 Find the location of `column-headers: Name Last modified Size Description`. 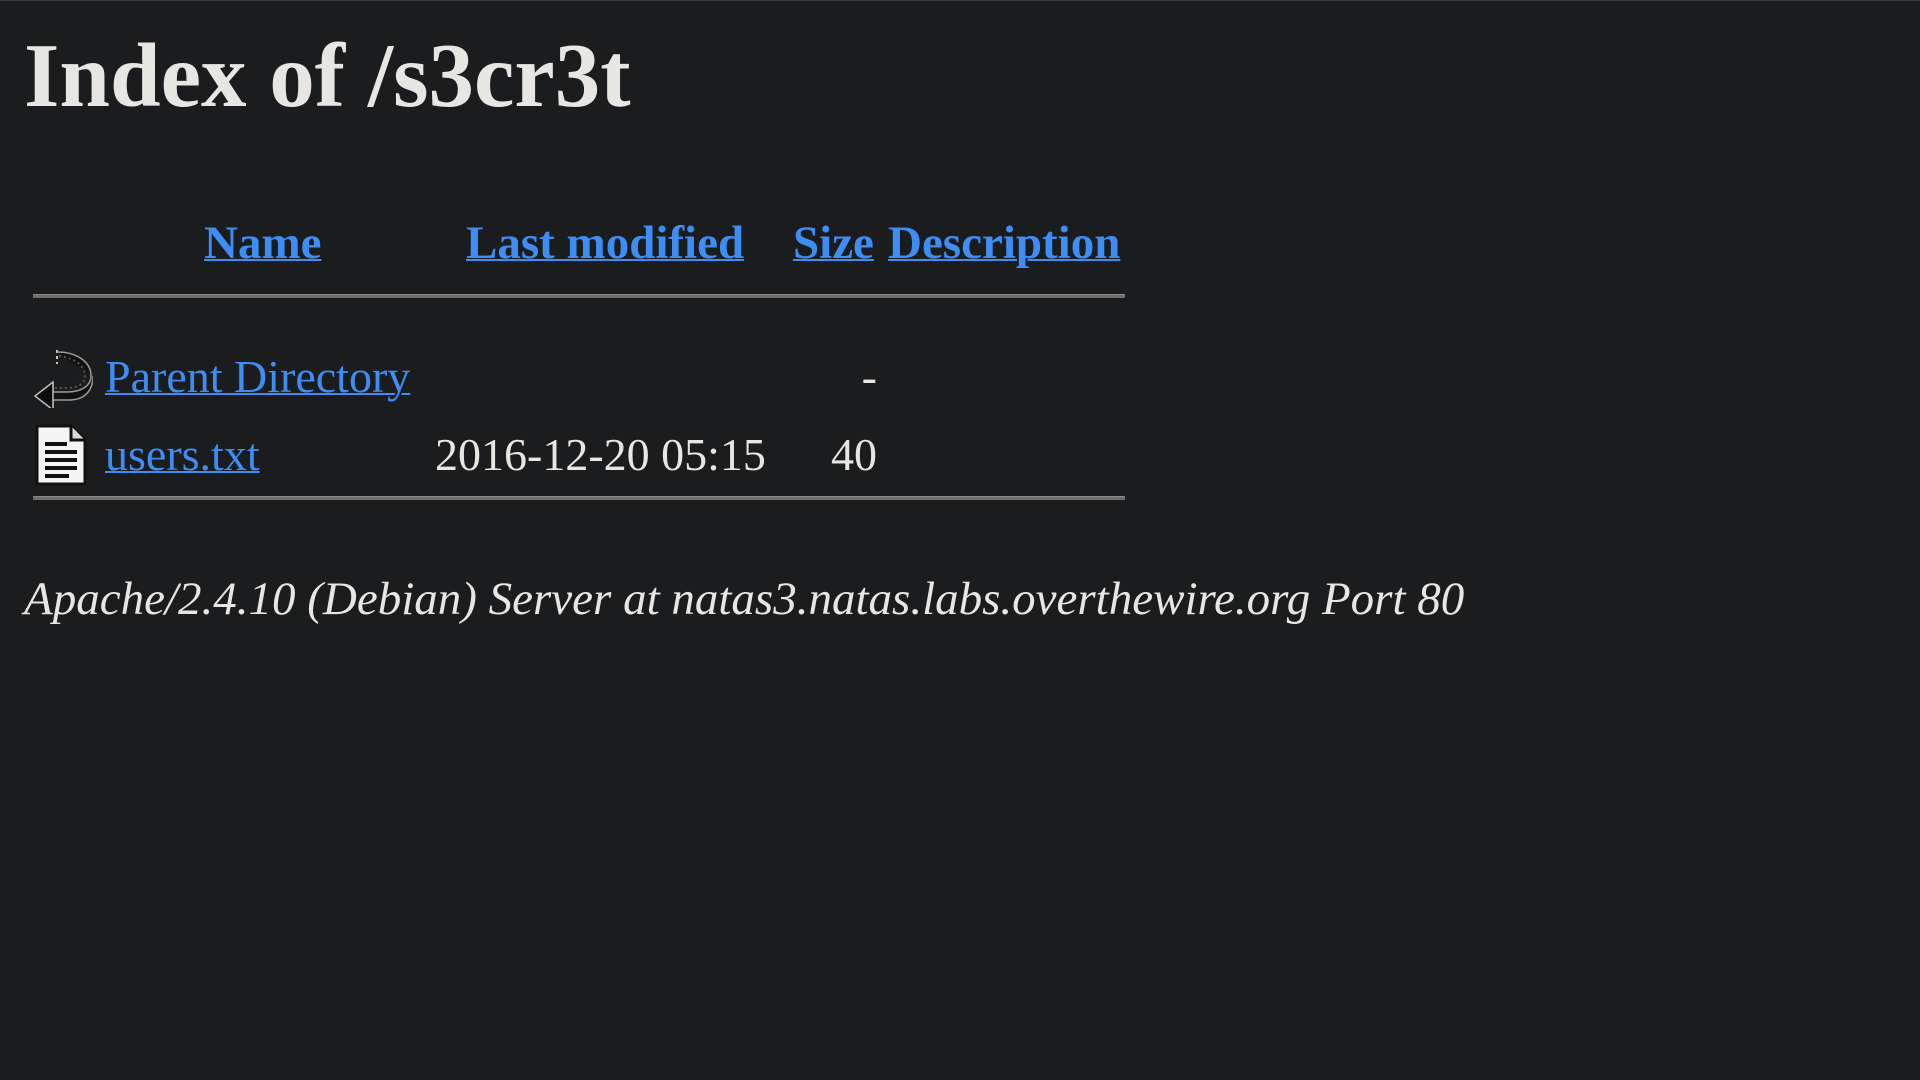

column-headers: Name Last modified Size Description is located at coordinates (579, 240).